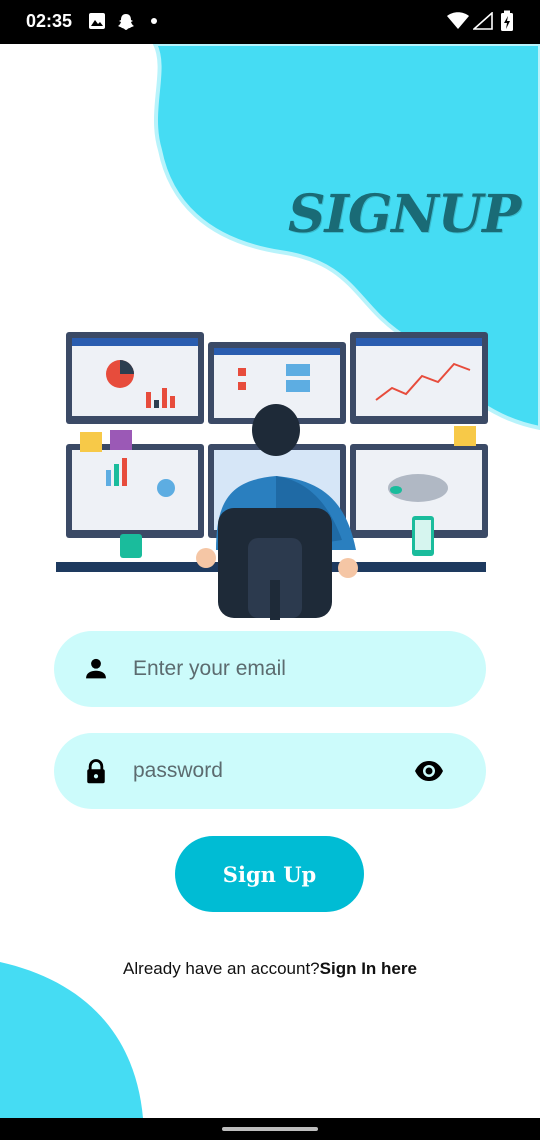 The height and width of the screenshot is (1140, 540). Describe the element at coordinates (209, 668) in the screenshot. I see `email-placeholder: Enter your email` at that location.